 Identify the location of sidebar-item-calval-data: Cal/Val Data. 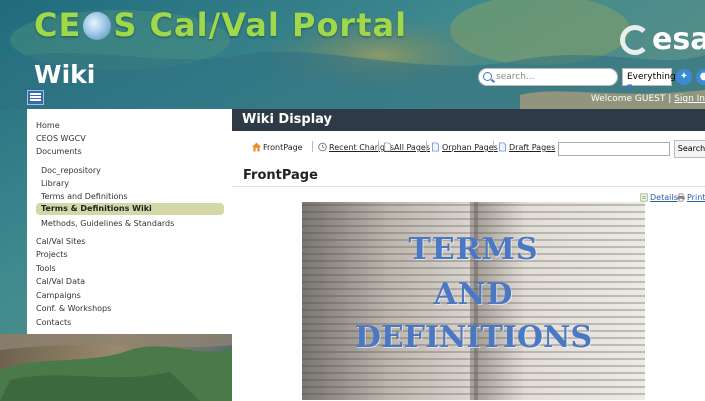
(60, 281).